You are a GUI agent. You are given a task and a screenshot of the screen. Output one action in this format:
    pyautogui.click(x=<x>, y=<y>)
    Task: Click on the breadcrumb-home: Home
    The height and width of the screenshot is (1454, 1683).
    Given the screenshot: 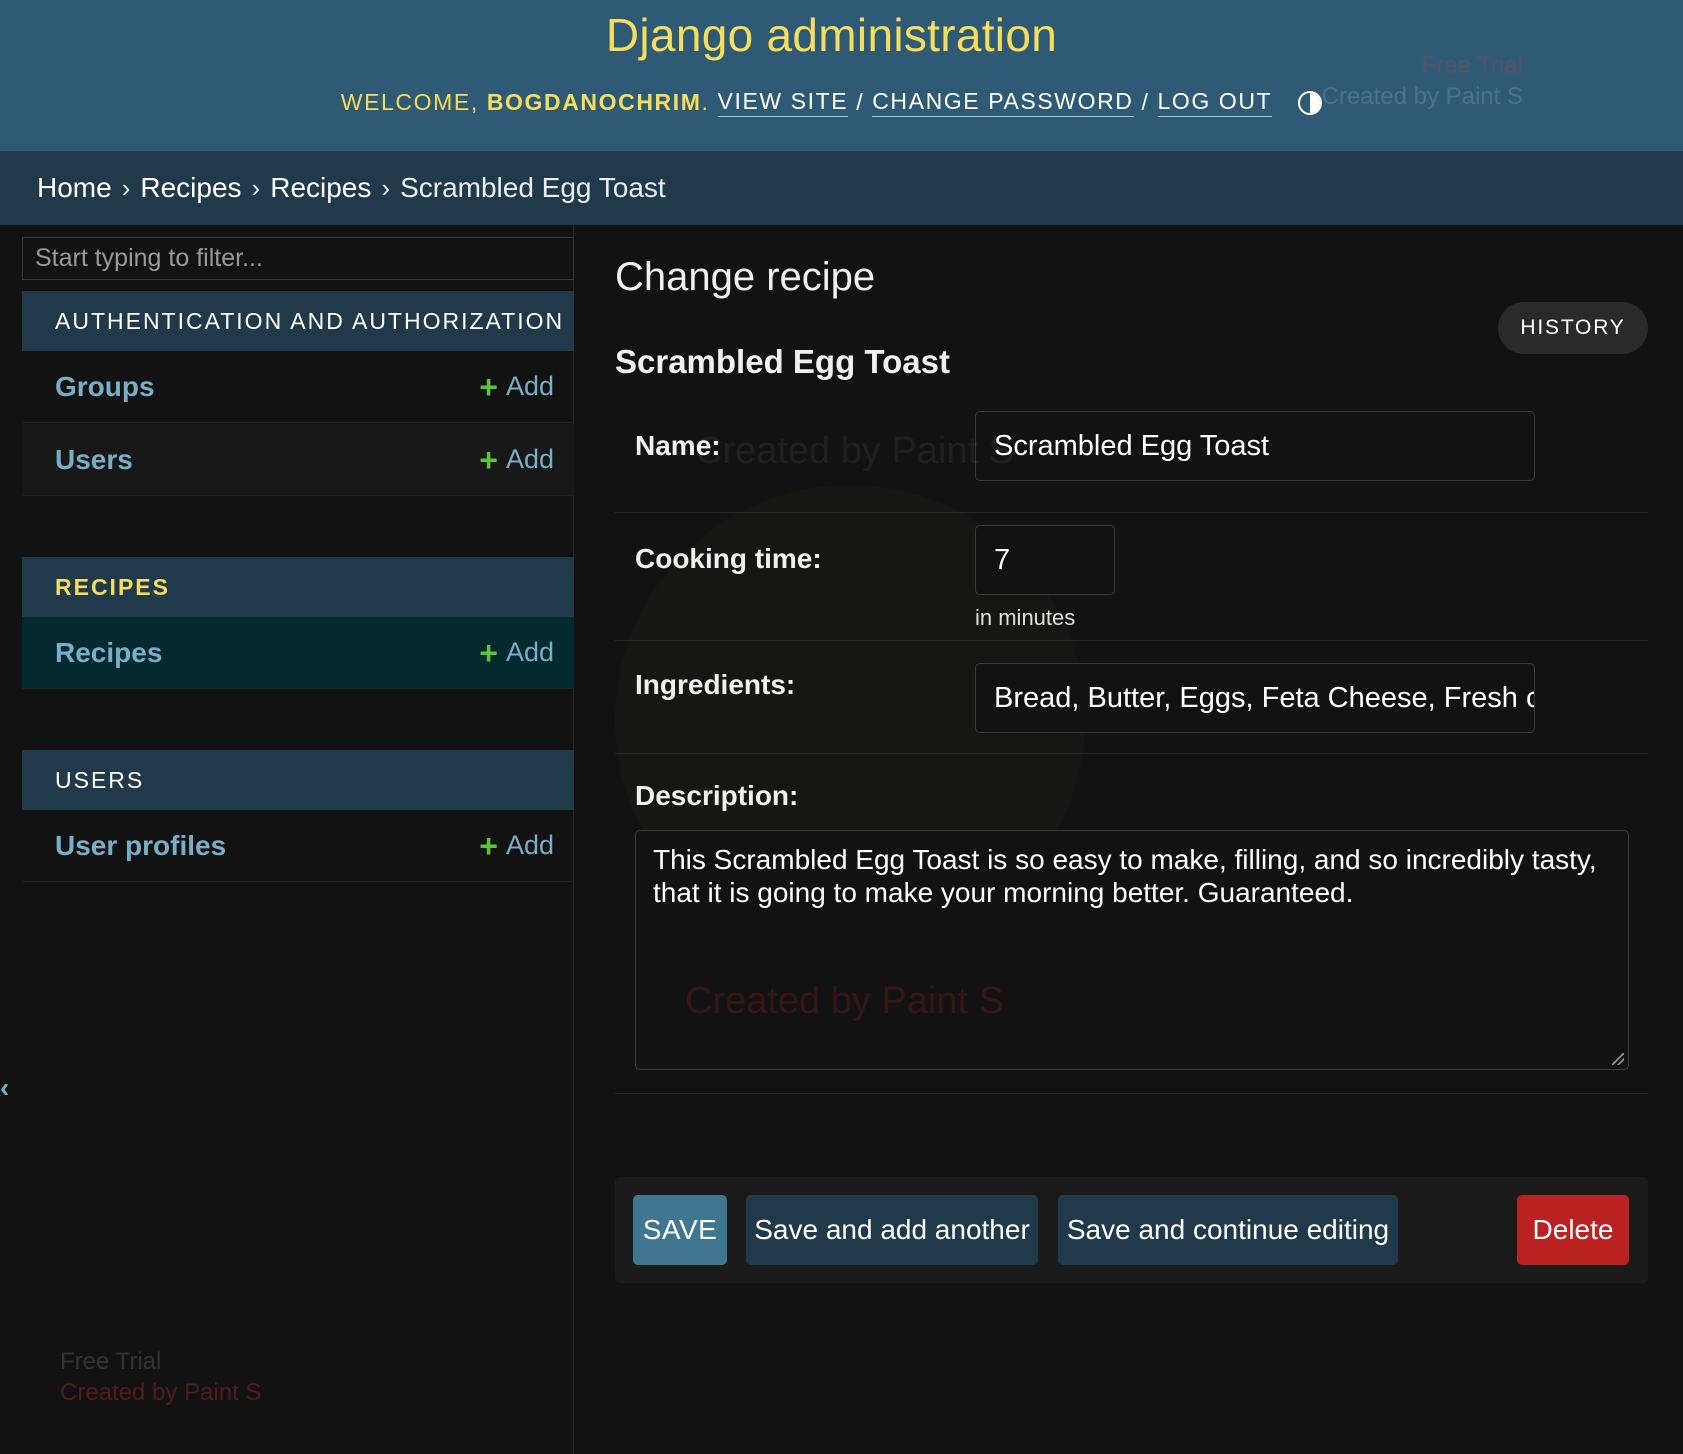 What is the action you would take?
    pyautogui.click(x=74, y=188)
    